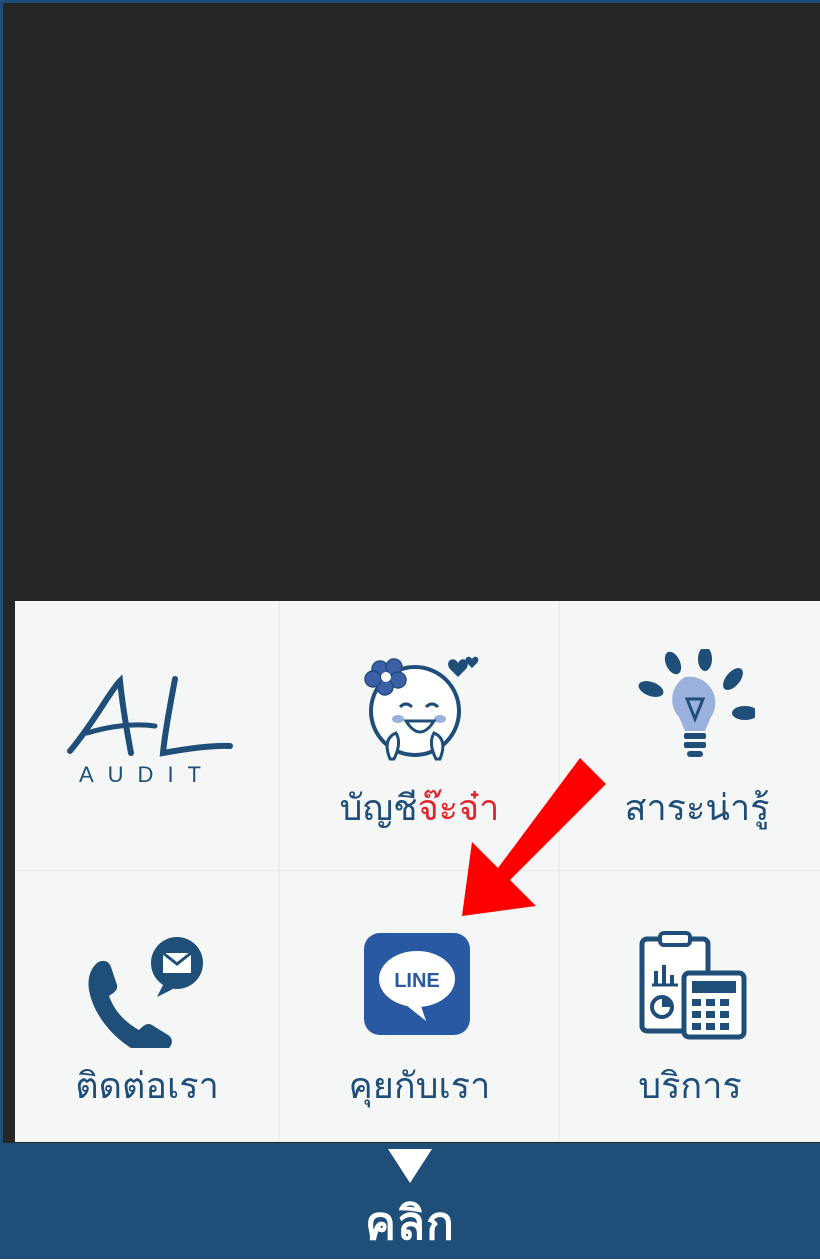 The width and height of the screenshot is (820, 1260). I want to click on menu-item-account-blog: บัญชีจ๊ะจ๋า, so click(420, 736).